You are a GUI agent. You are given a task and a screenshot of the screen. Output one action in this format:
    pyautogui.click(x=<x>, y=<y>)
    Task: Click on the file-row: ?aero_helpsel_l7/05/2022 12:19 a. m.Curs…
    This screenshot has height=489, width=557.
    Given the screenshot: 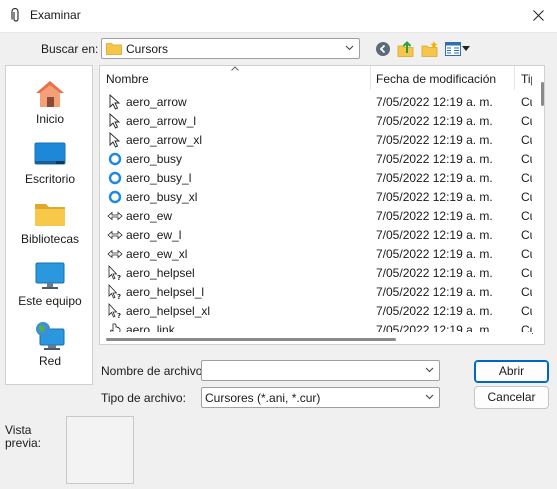 What is the action you would take?
    pyautogui.click(x=316, y=291)
    